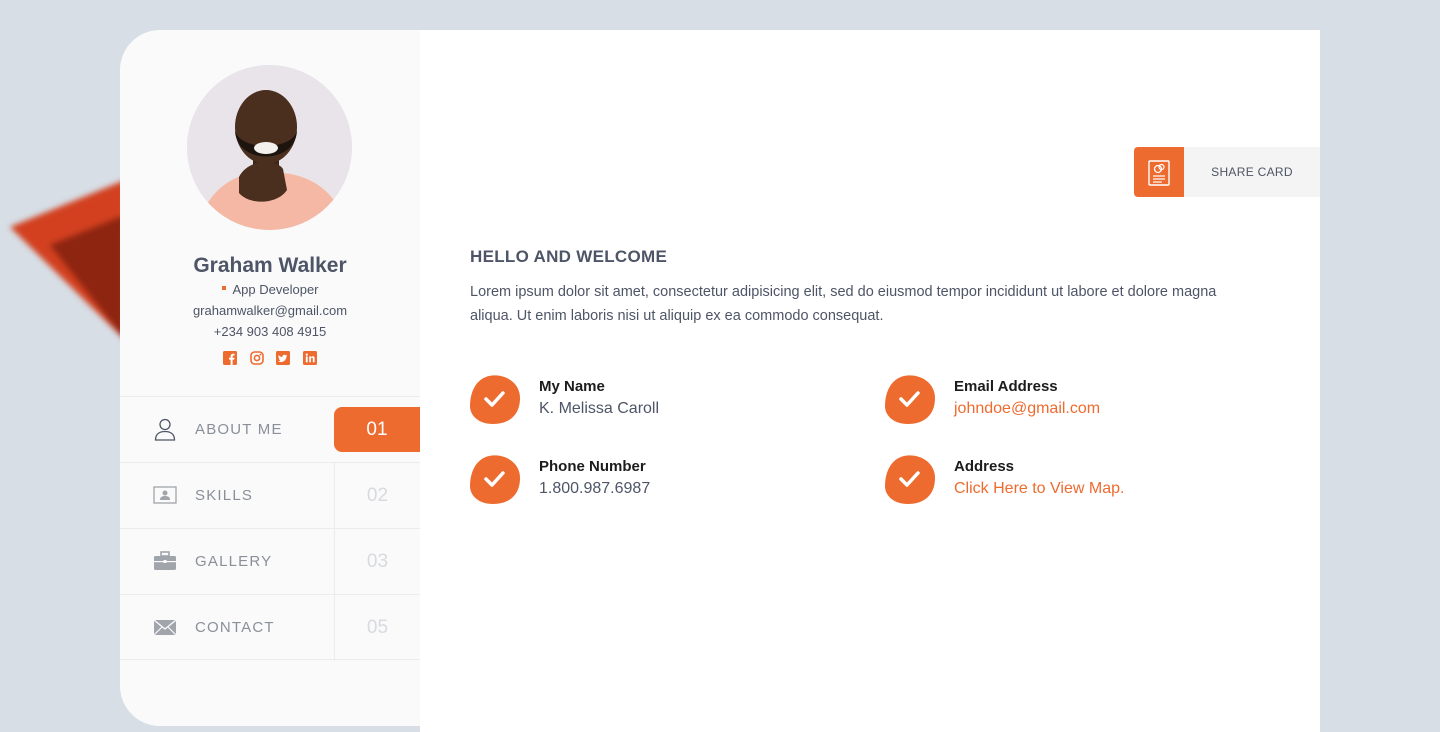  Describe the element at coordinates (309, 358) in the screenshot. I see `linkedin-icon` at that location.